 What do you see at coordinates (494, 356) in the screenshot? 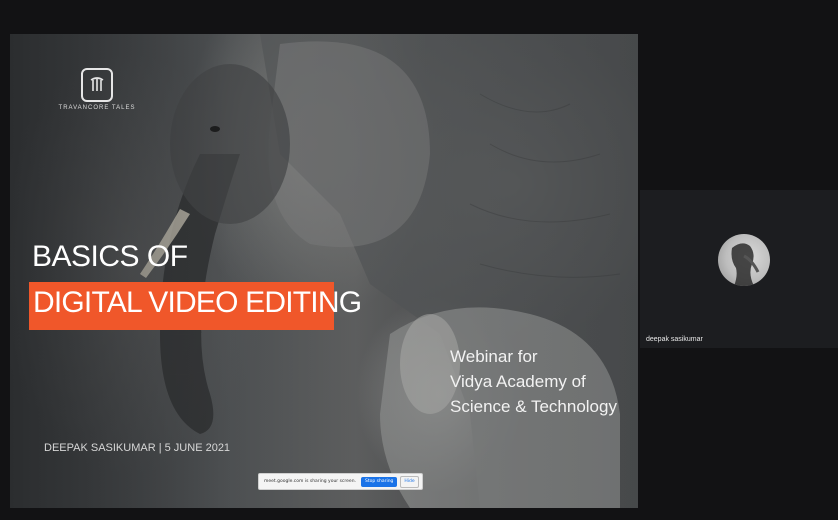
I see `webinar-line: Webinar for` at bounding box center [494, 356].